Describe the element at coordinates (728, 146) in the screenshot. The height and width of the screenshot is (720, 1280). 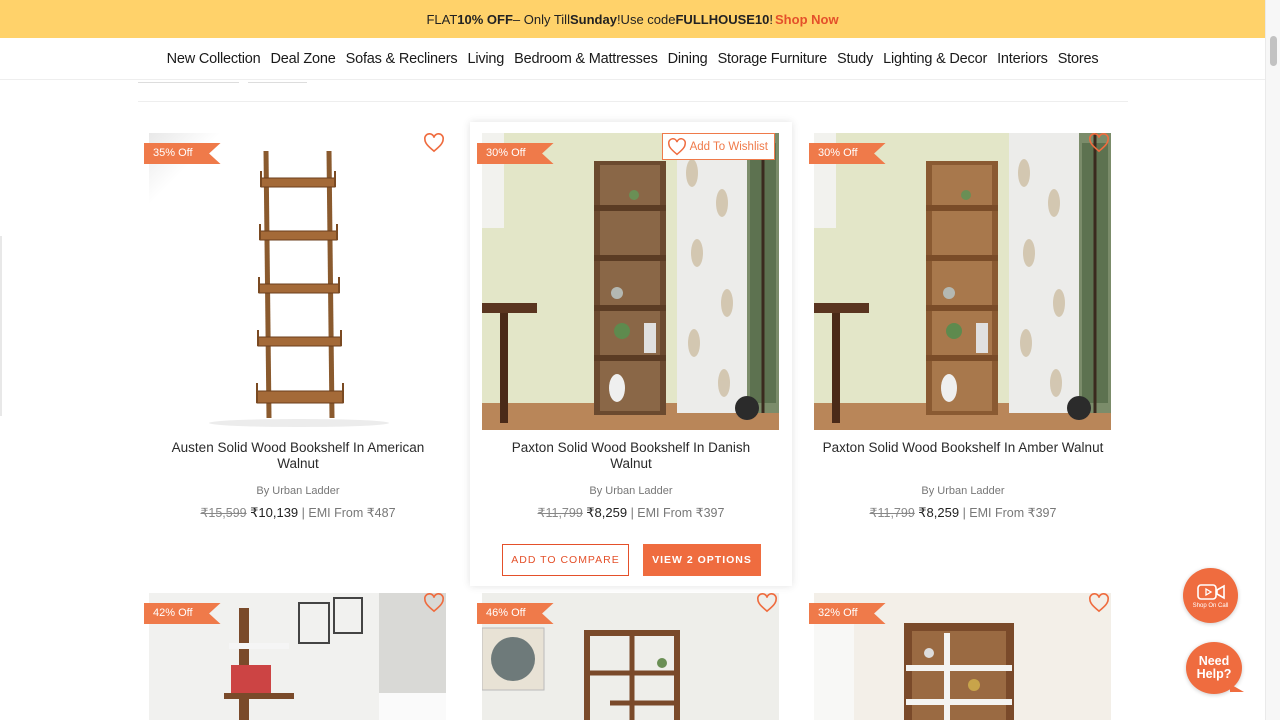
I see `wishlist-label: Add To Wishlist` at that location.